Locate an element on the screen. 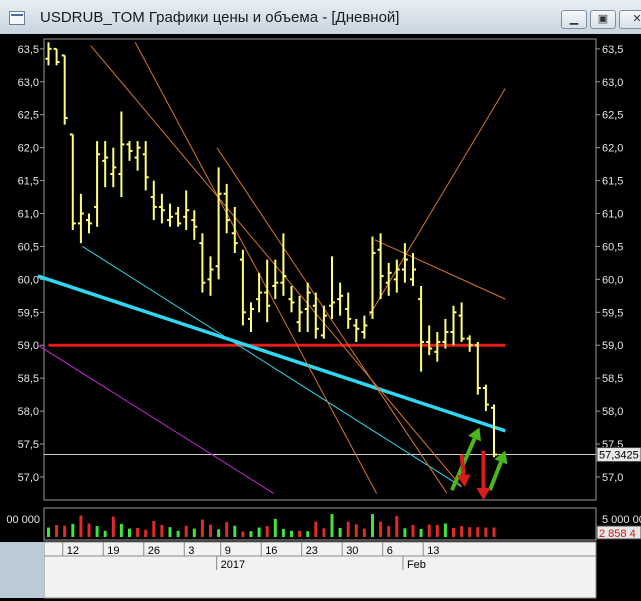 The height and width of the screenshot is (601, 641). period-label: 2017 is located at coordinates (233, 565).